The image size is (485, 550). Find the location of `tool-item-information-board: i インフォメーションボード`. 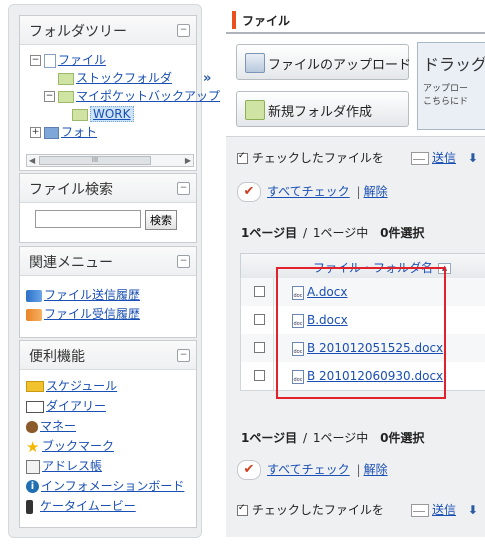

tool-item-information-board: i インフォメーションボード is located at coordinates (105, 486).